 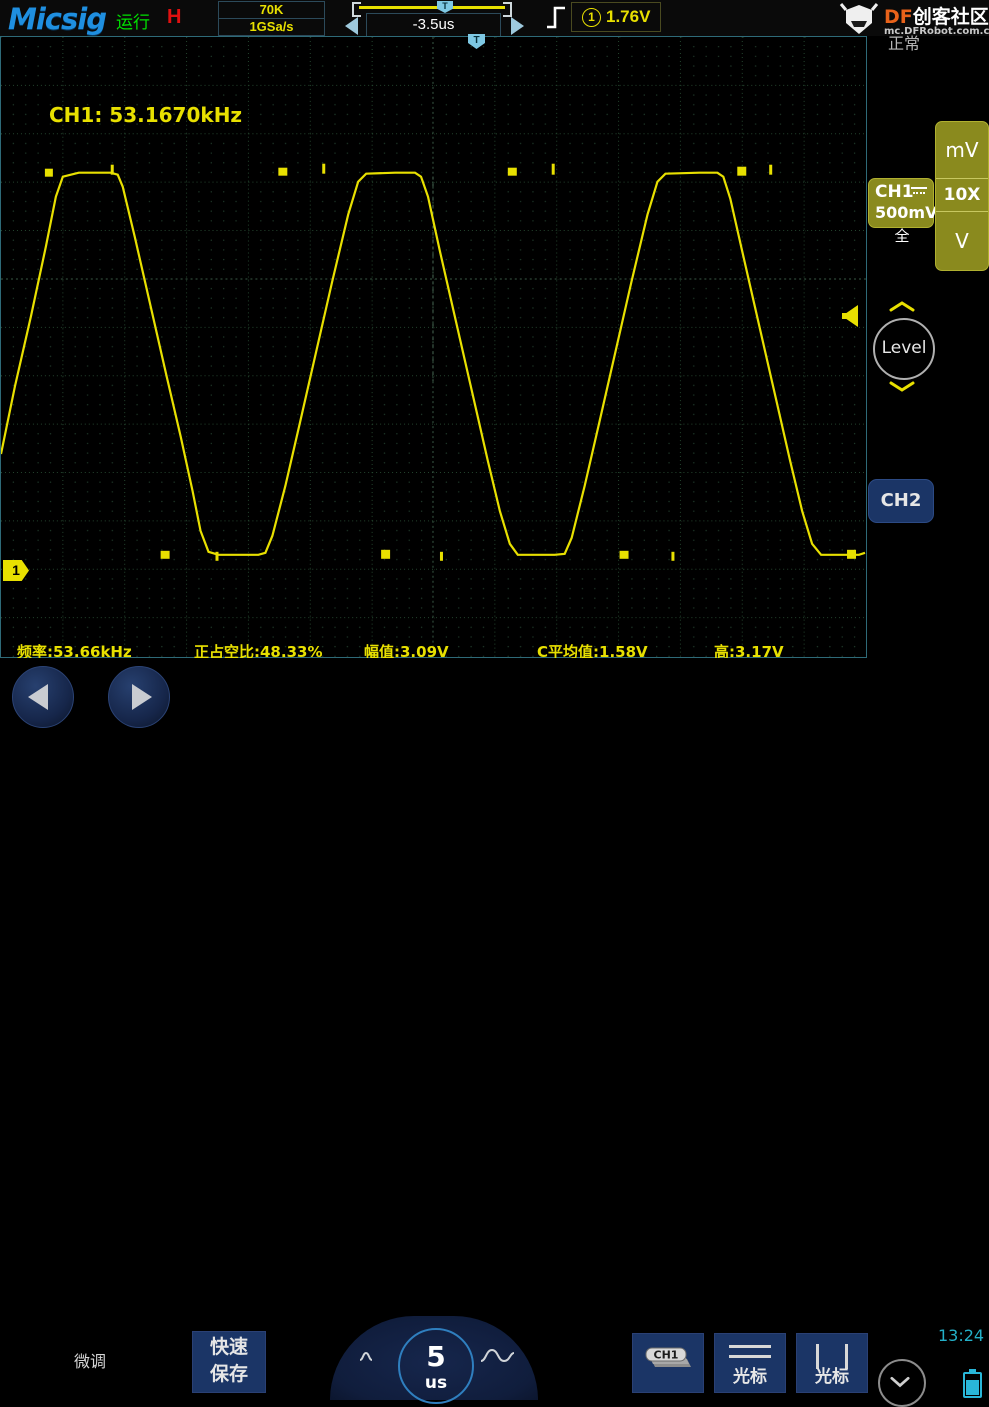 I want to click on fine-tune-next-button, so click(x=139, y=697).